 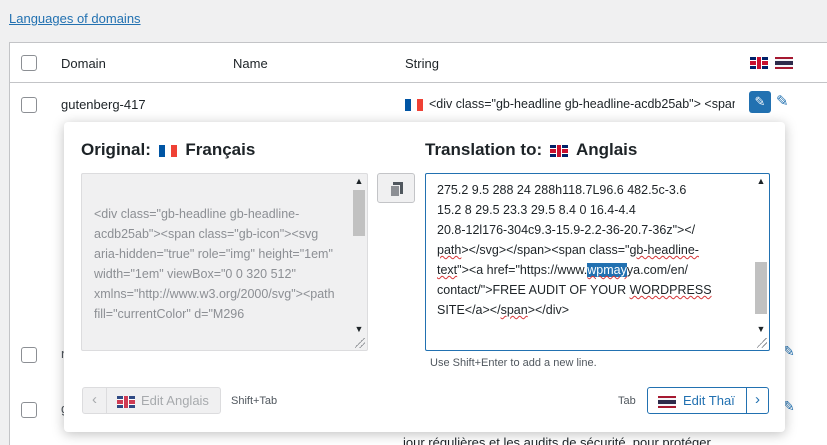 I want to click on column-string: String, so click(x=422, y=63).